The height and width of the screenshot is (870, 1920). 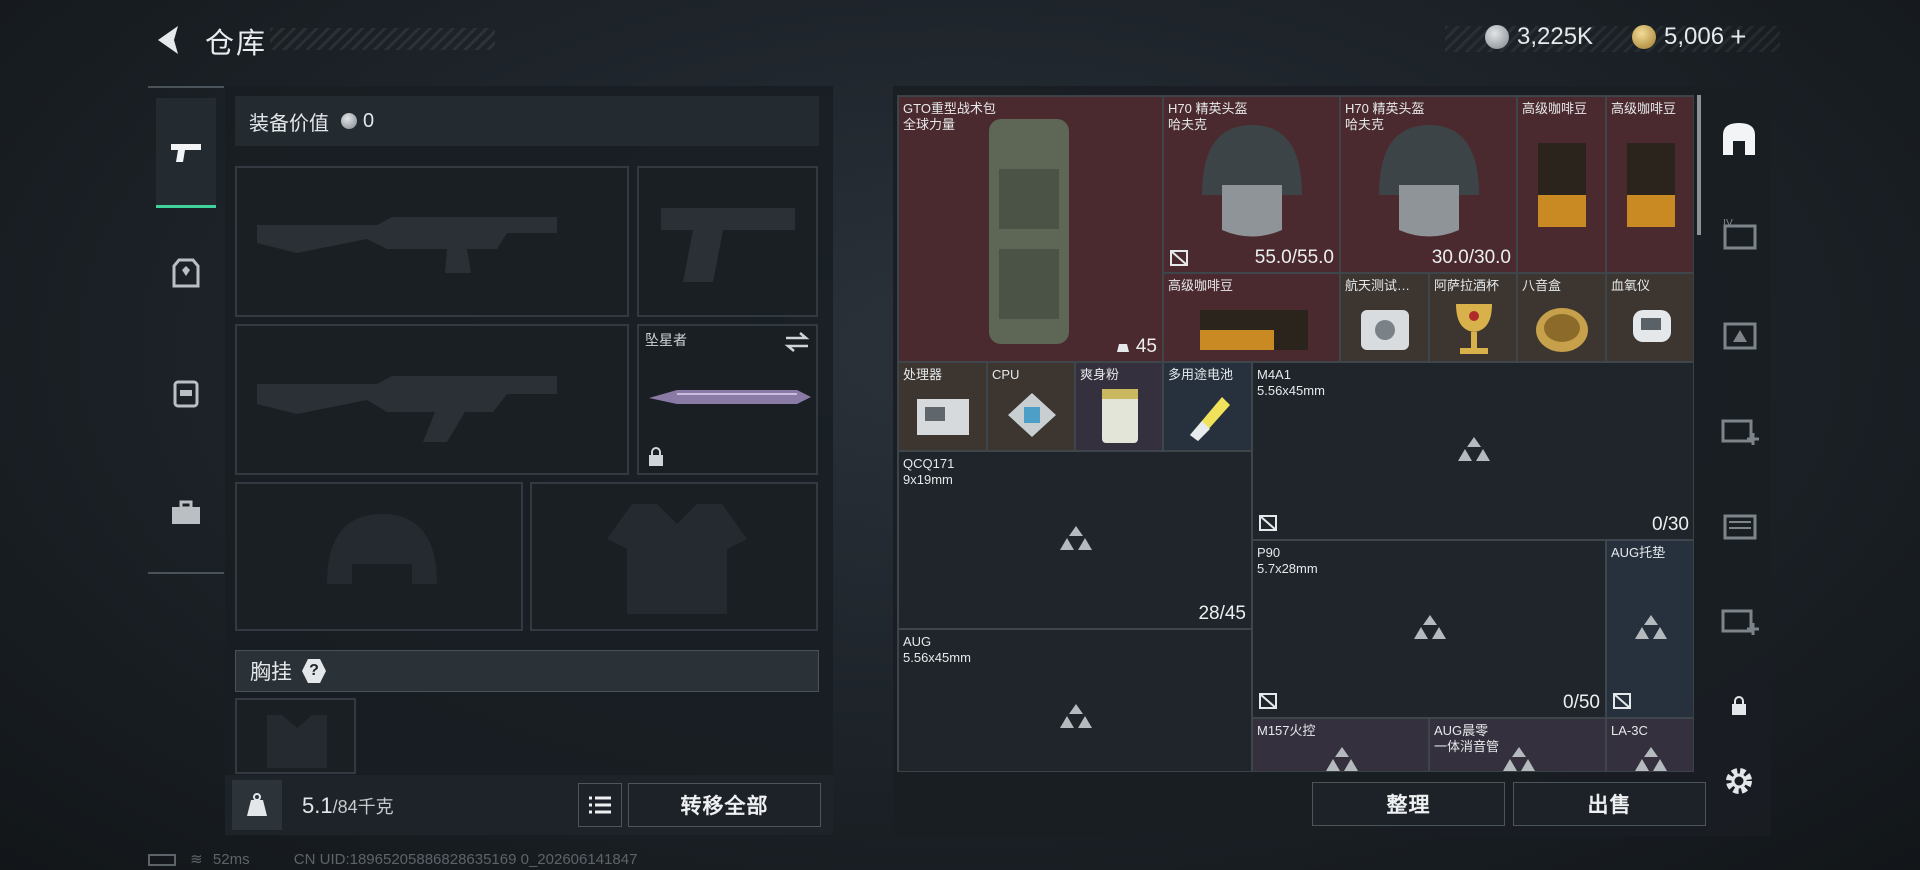 I want to click on storage-page-3-tab, so click(x=1739, y=524).